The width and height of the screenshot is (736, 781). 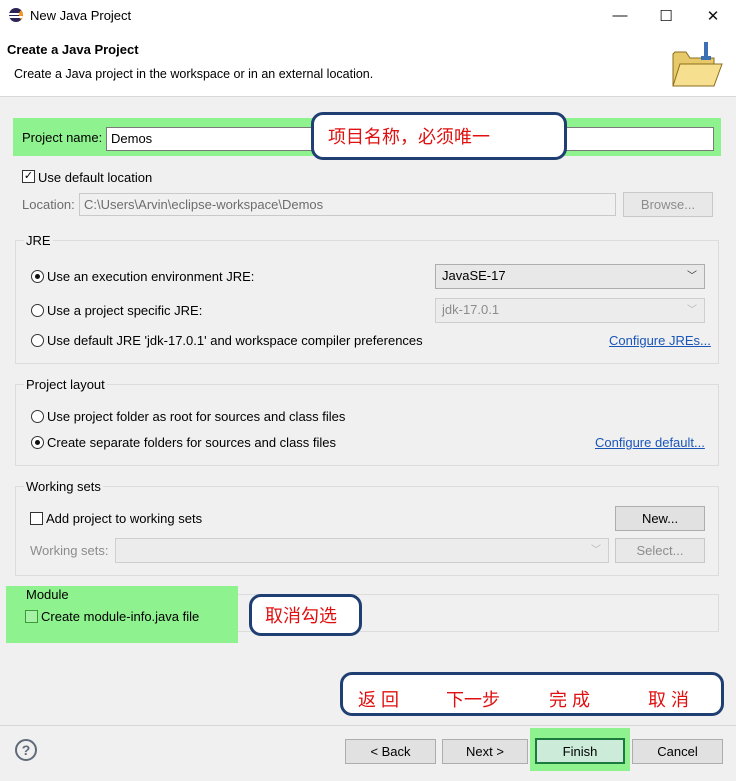 What do you see at coordinates (570, 310) in the screenshot?
I see `project-jre-select: jdk-17.0.1 ﹀` at bounding box center [570, 310].